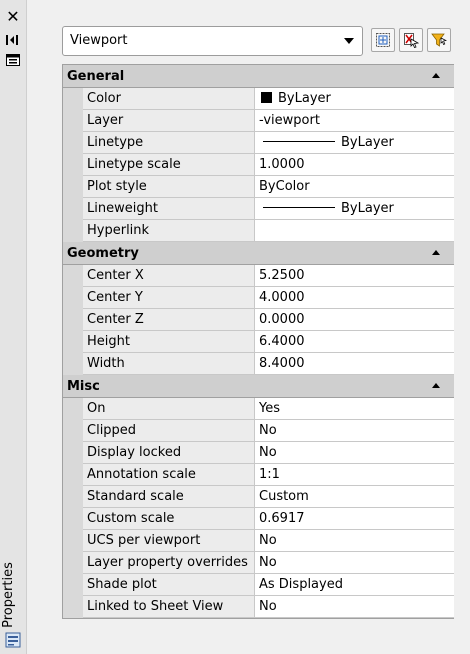 The height and width of the screenshot is (654, 470). I want to click on section-header-general: General, so click(258, 76).